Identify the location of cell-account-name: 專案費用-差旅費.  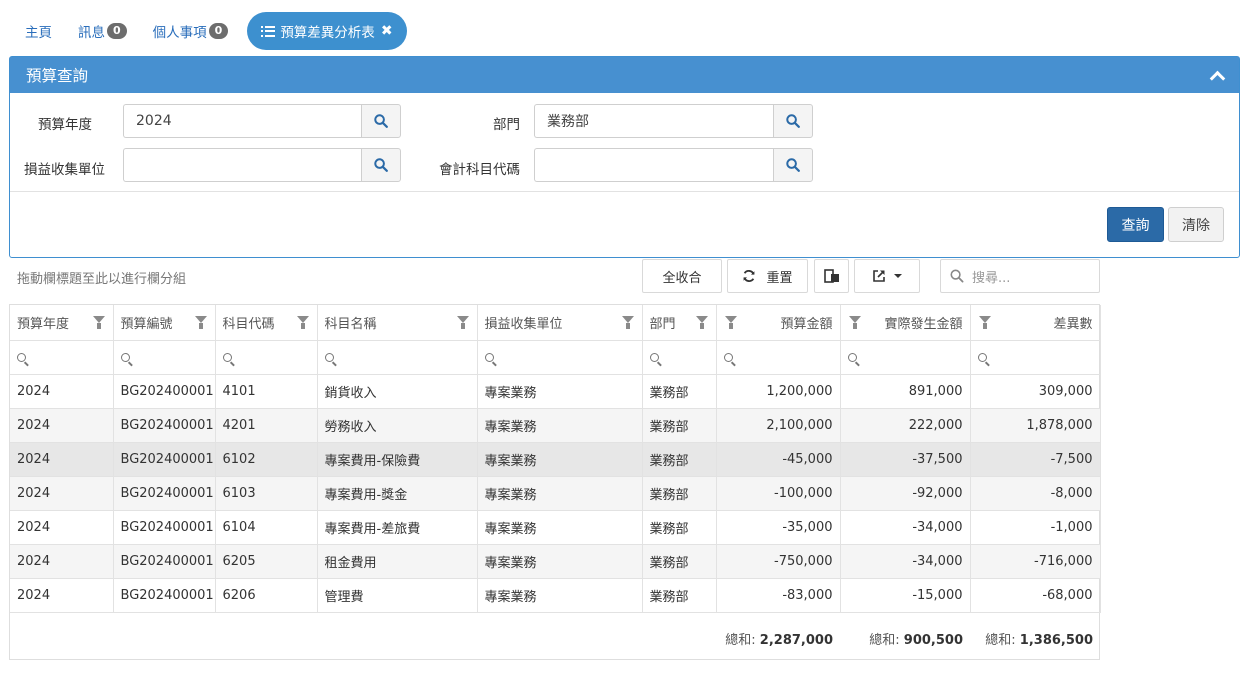
(397, 527).